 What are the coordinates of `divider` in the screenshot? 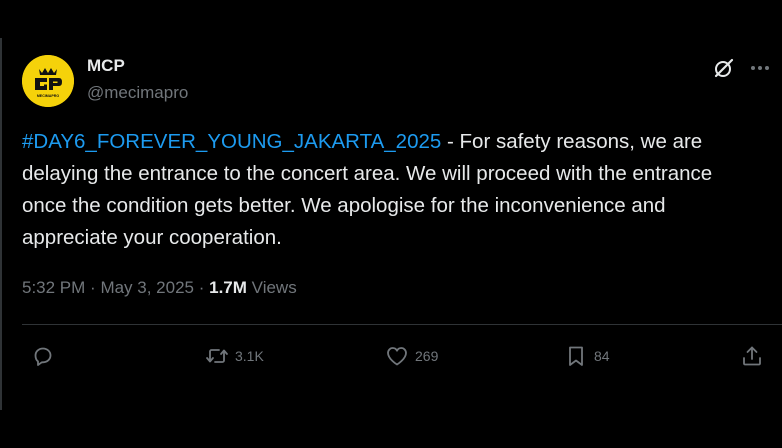 It's located at (402, 324).